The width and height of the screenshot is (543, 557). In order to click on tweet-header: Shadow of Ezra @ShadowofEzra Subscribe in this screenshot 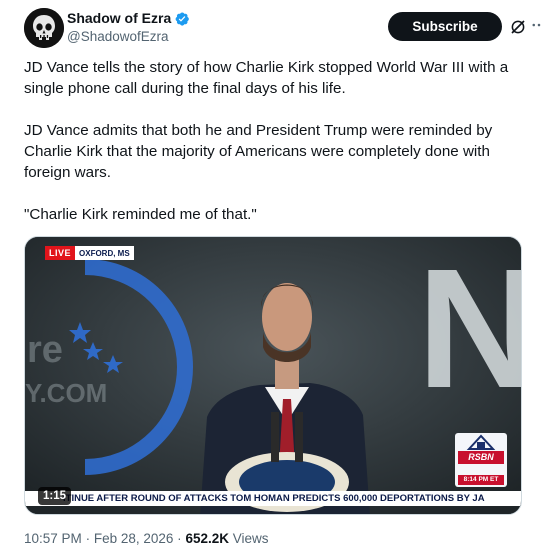, I will do `click(283, 28)`.